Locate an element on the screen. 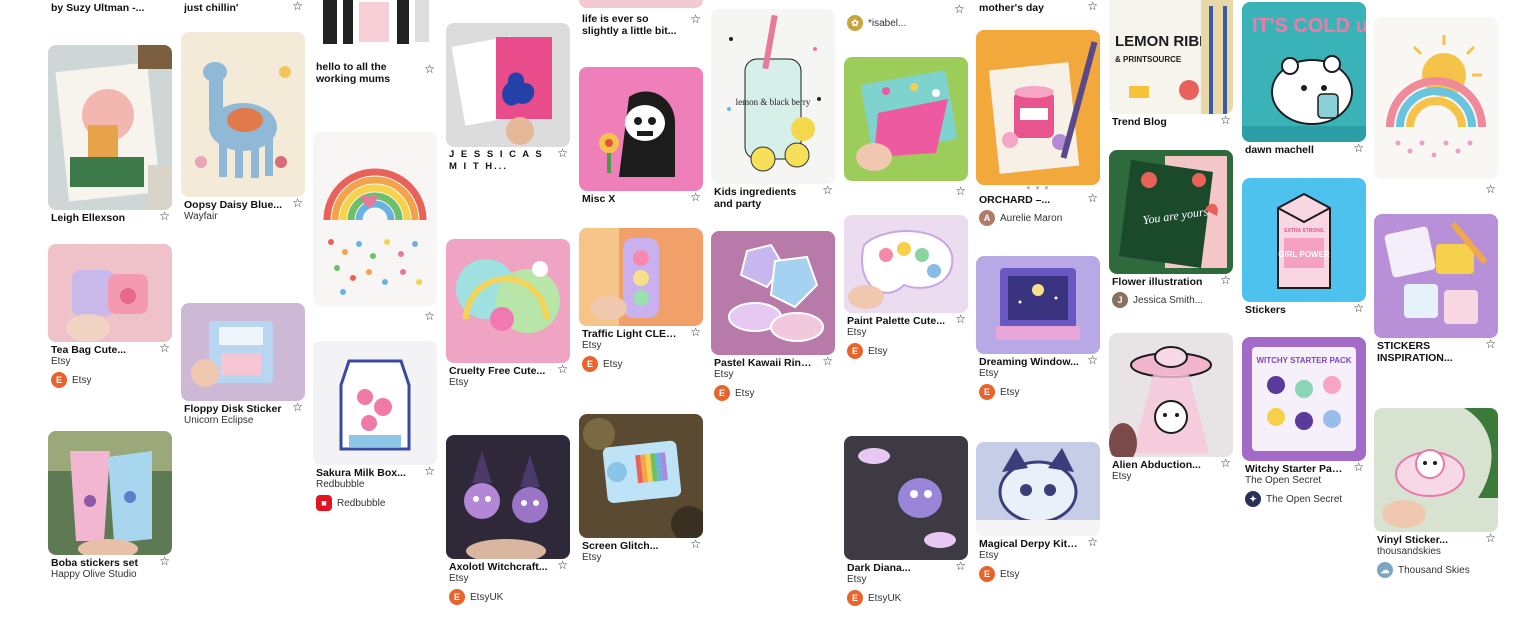 The image size is (1536, 635). pin-image: WITCHY STARTER PACK is located at coordinates (1304, 399).